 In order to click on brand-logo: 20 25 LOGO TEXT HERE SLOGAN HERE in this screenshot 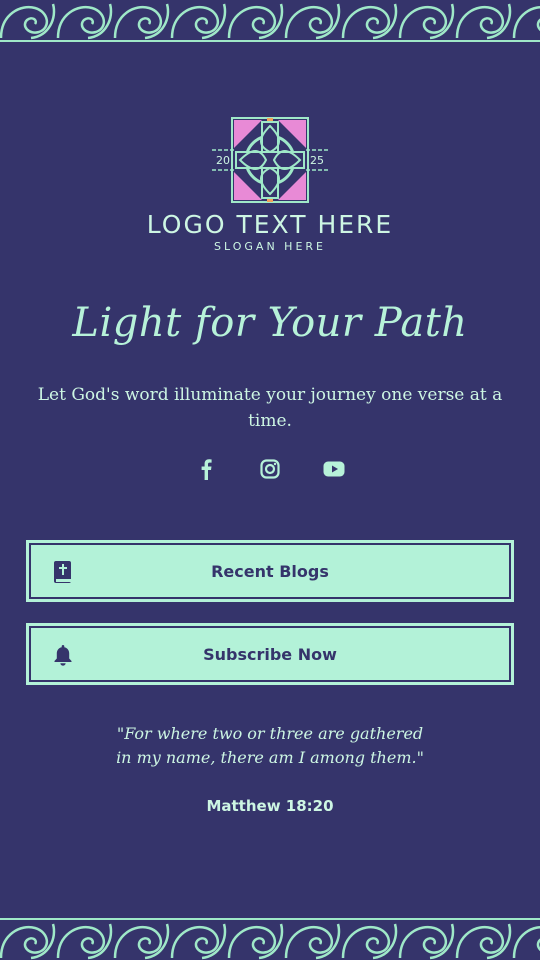, I will do `click(270, 184)`.